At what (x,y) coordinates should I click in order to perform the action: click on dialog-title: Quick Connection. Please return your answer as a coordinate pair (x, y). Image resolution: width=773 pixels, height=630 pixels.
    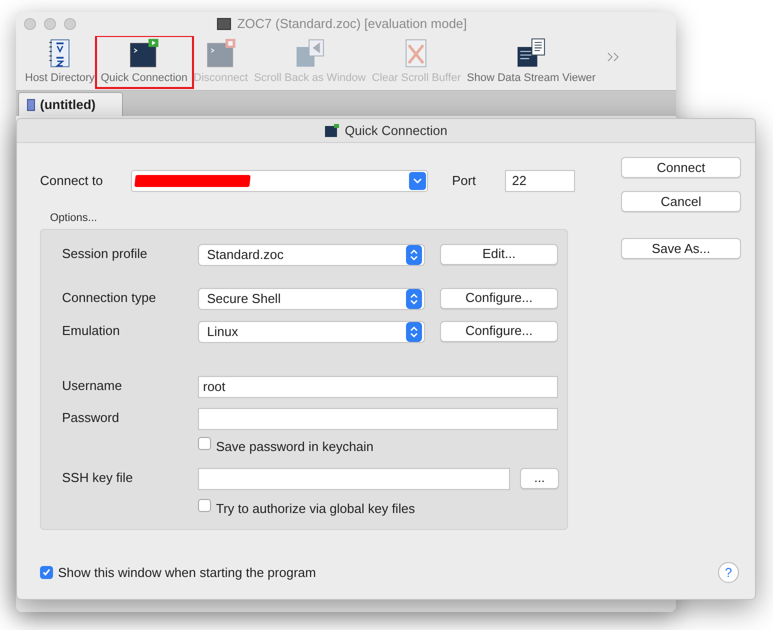
    Looking at the image, I should click on (396, 131).